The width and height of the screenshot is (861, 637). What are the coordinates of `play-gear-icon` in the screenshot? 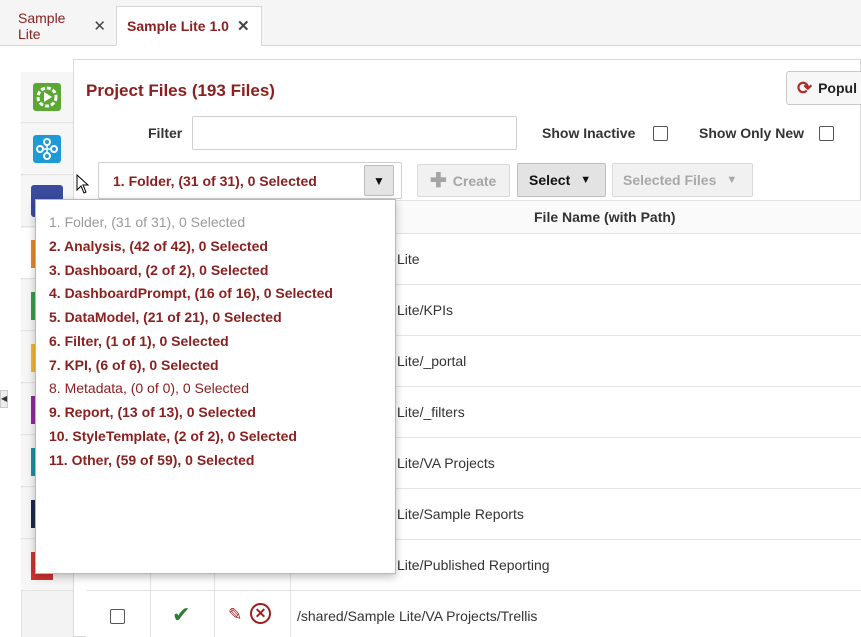 It's located at (47, 97).